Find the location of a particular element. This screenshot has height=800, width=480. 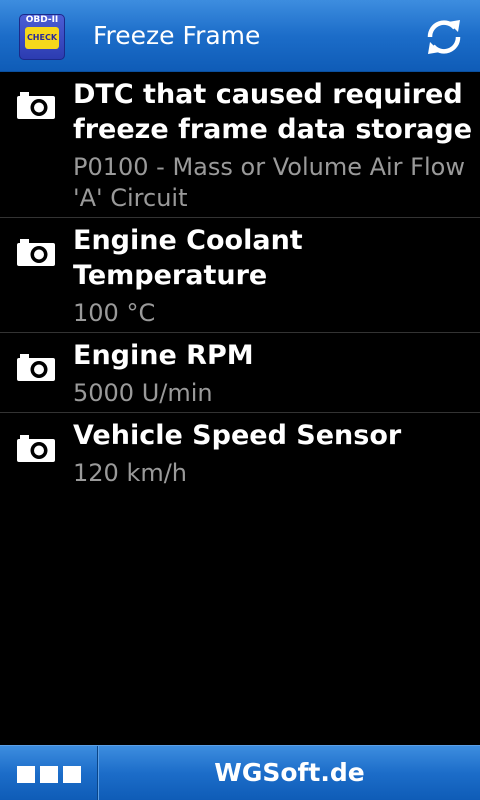

page-title: Freeze Frame is located at coordinates (177, 35).